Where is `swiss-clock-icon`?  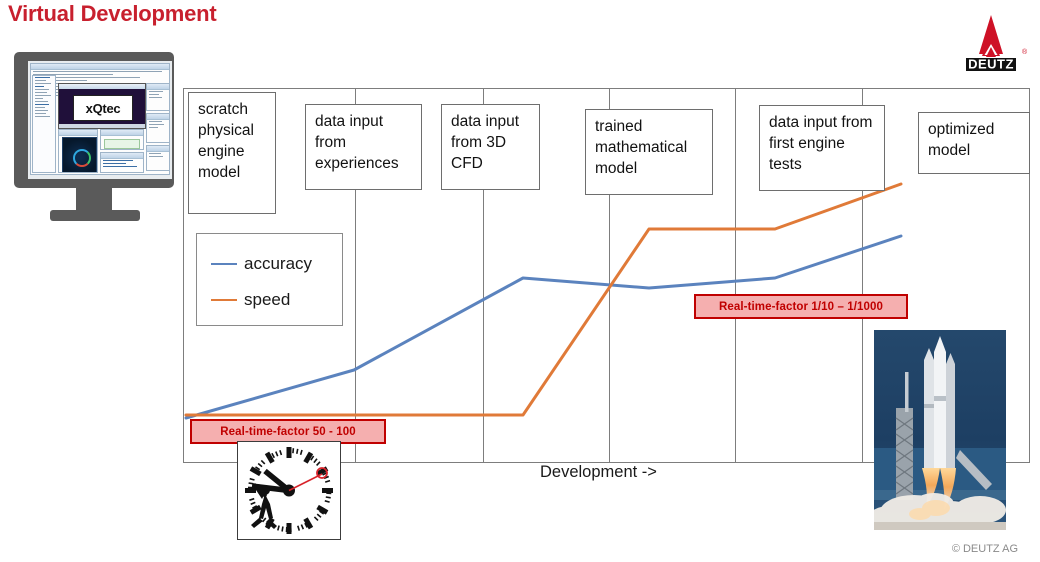 swiss-clock-icon is located at coordinates (289, 490).